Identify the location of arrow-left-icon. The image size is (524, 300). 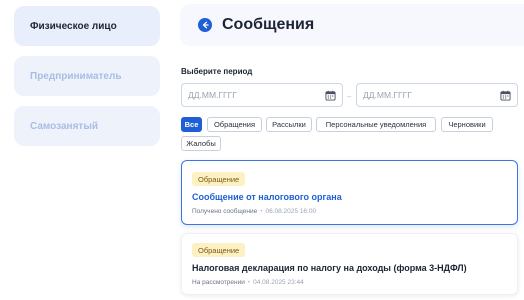
(205, 25).